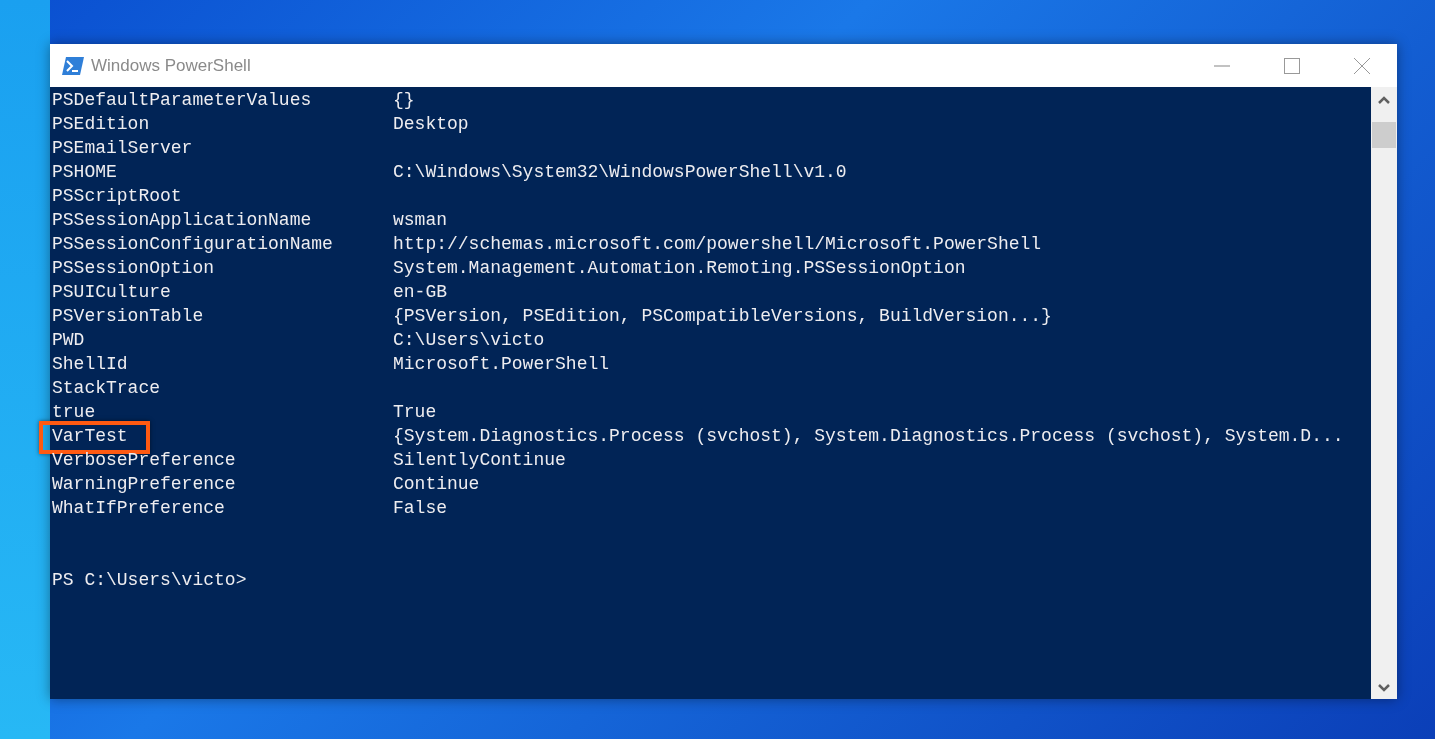 This screenshot has height=739, width=1435. What do you see at coordinates (679, 268) in the screenshot?
I see `variable-value: System.Management.Automation.Remoting.PSSessionOption` at bounding box center [679, 268].